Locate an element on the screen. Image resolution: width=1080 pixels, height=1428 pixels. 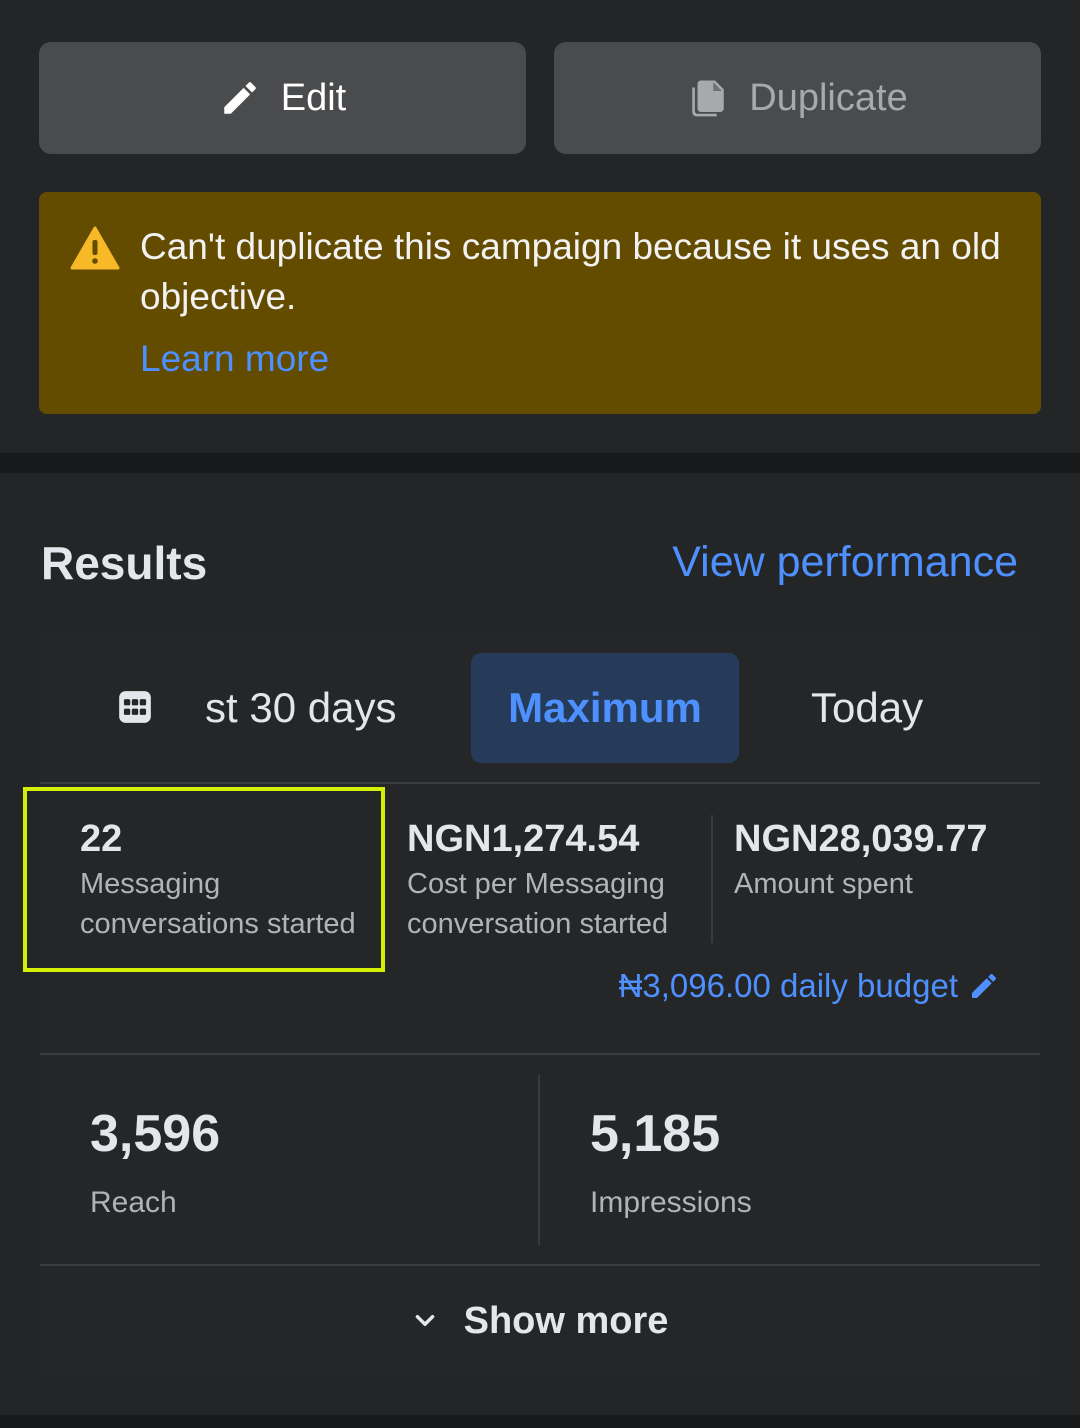
summary-impressions: 5,185 Impressions is located at coordinates (671, 1161).